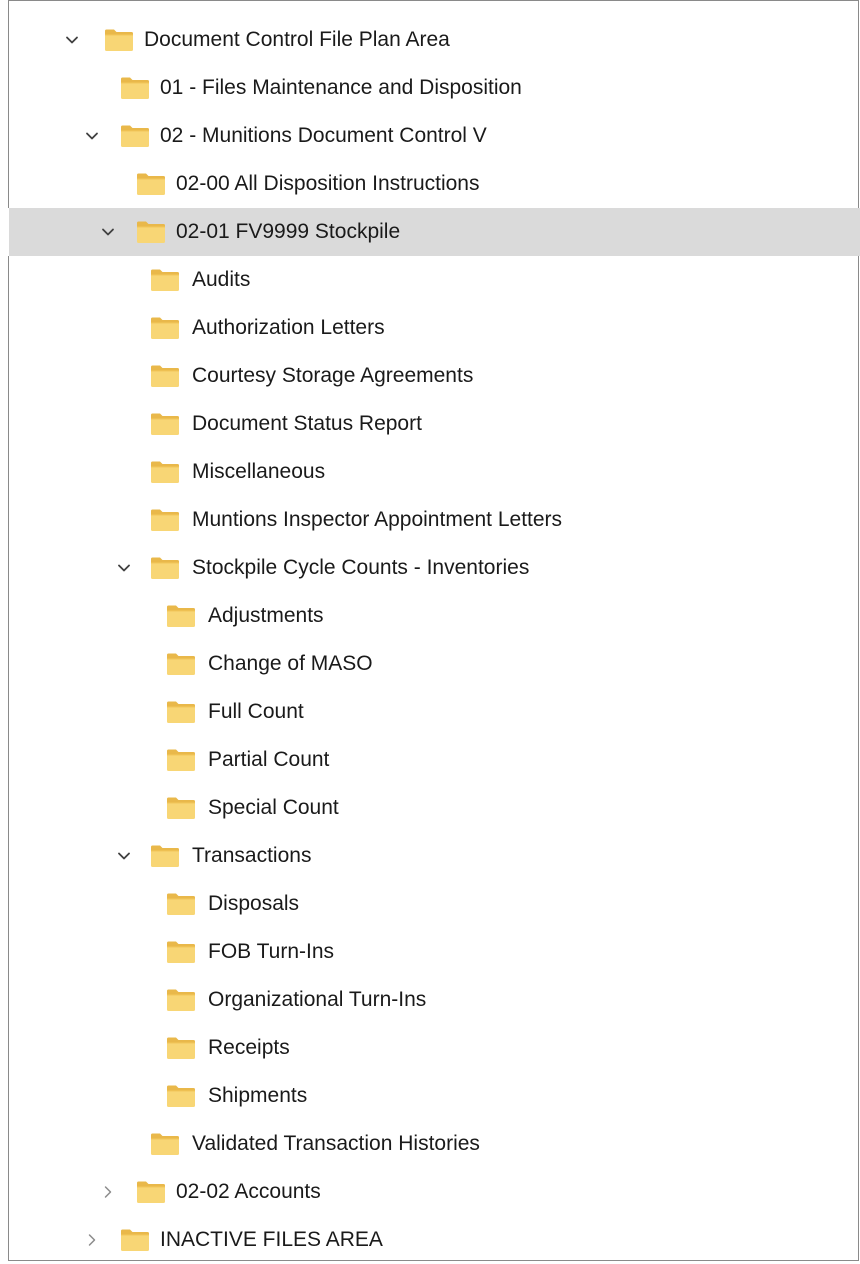  Describe the element at coordinates (288, 231) in the screenshot. I see `tree-item-label: 02-01 FV9999 Stockpile` at that location.